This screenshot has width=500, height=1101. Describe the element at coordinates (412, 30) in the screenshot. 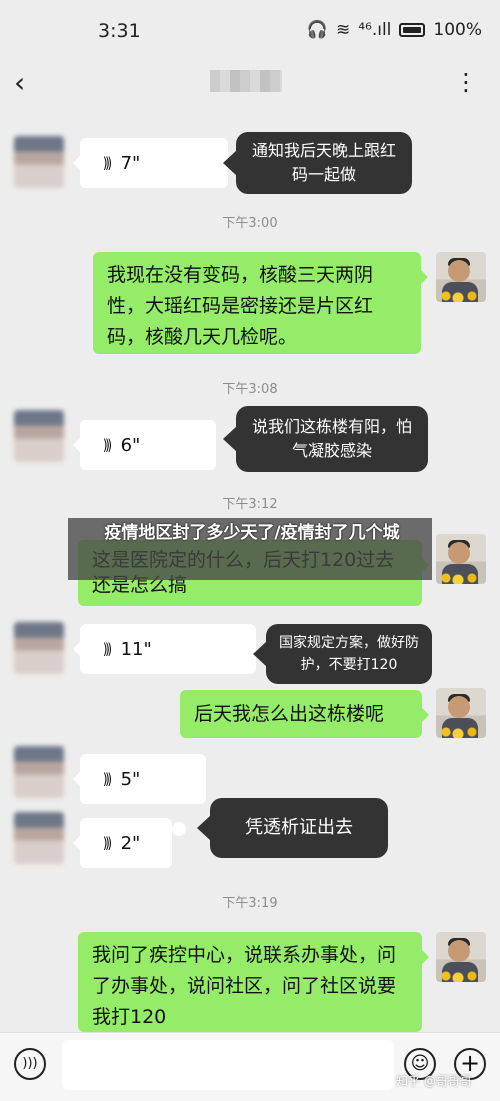

I see `battery-icon` at that location.